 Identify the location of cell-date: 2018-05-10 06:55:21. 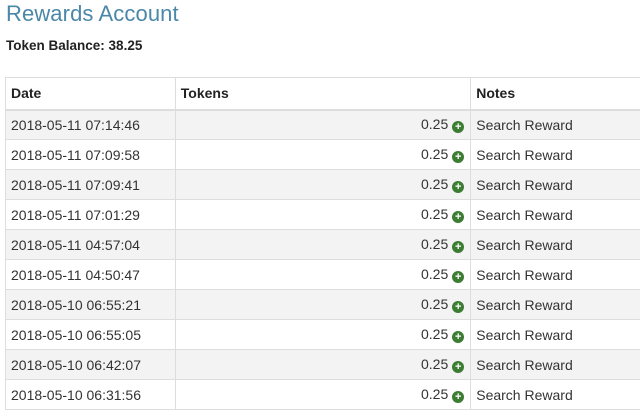
(90, 304).